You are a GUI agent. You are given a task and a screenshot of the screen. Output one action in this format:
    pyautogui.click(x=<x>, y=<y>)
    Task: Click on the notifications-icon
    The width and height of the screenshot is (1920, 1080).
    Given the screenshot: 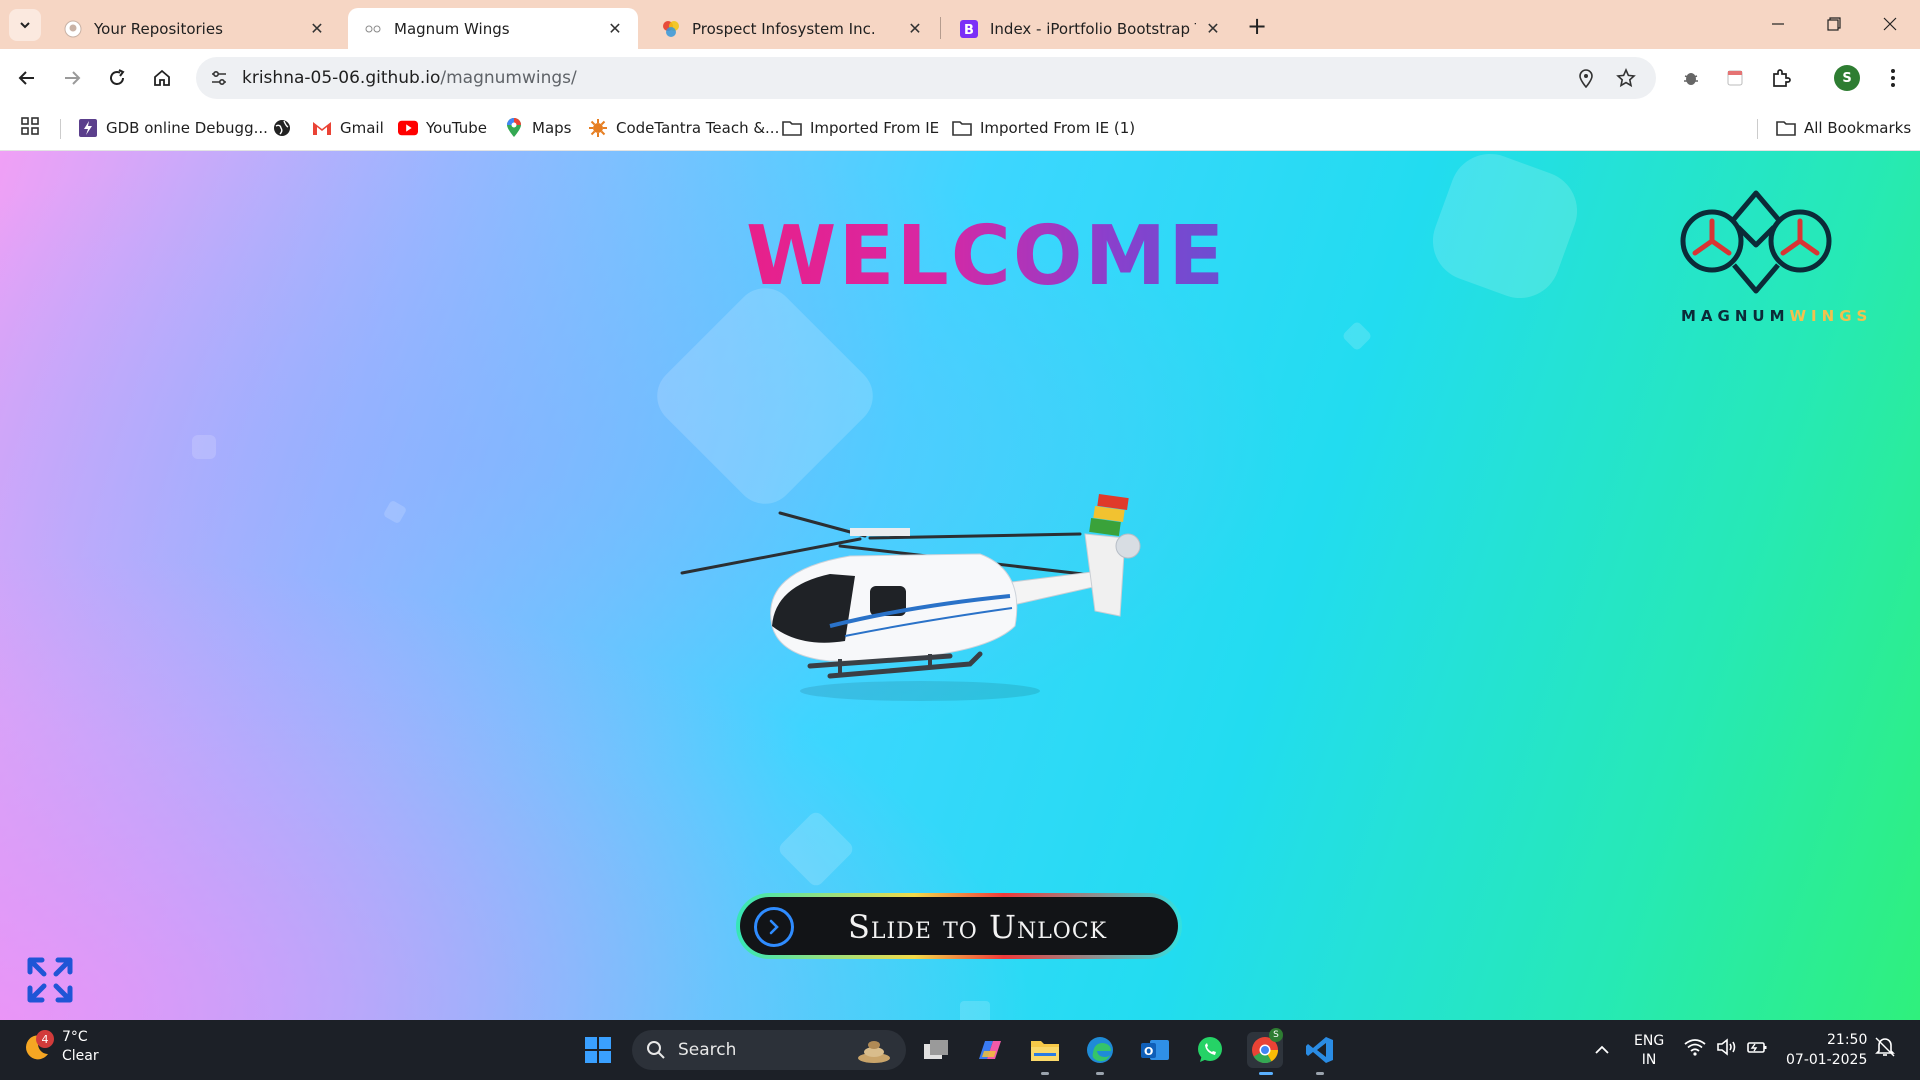 What is the action you would take?
    pyautogui.click(x=1885, y=1049)
    